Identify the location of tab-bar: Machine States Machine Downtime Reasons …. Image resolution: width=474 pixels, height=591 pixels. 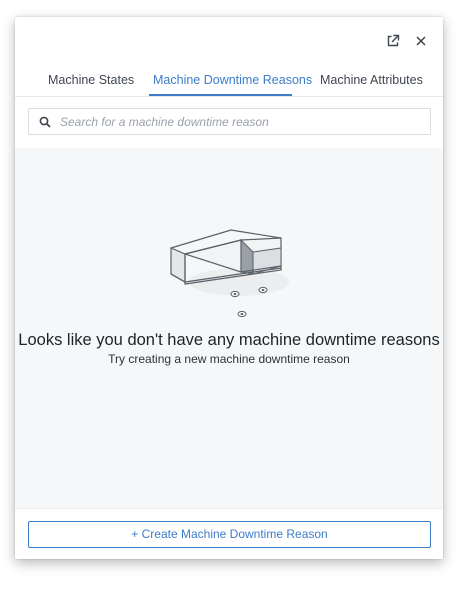
(229, 82).